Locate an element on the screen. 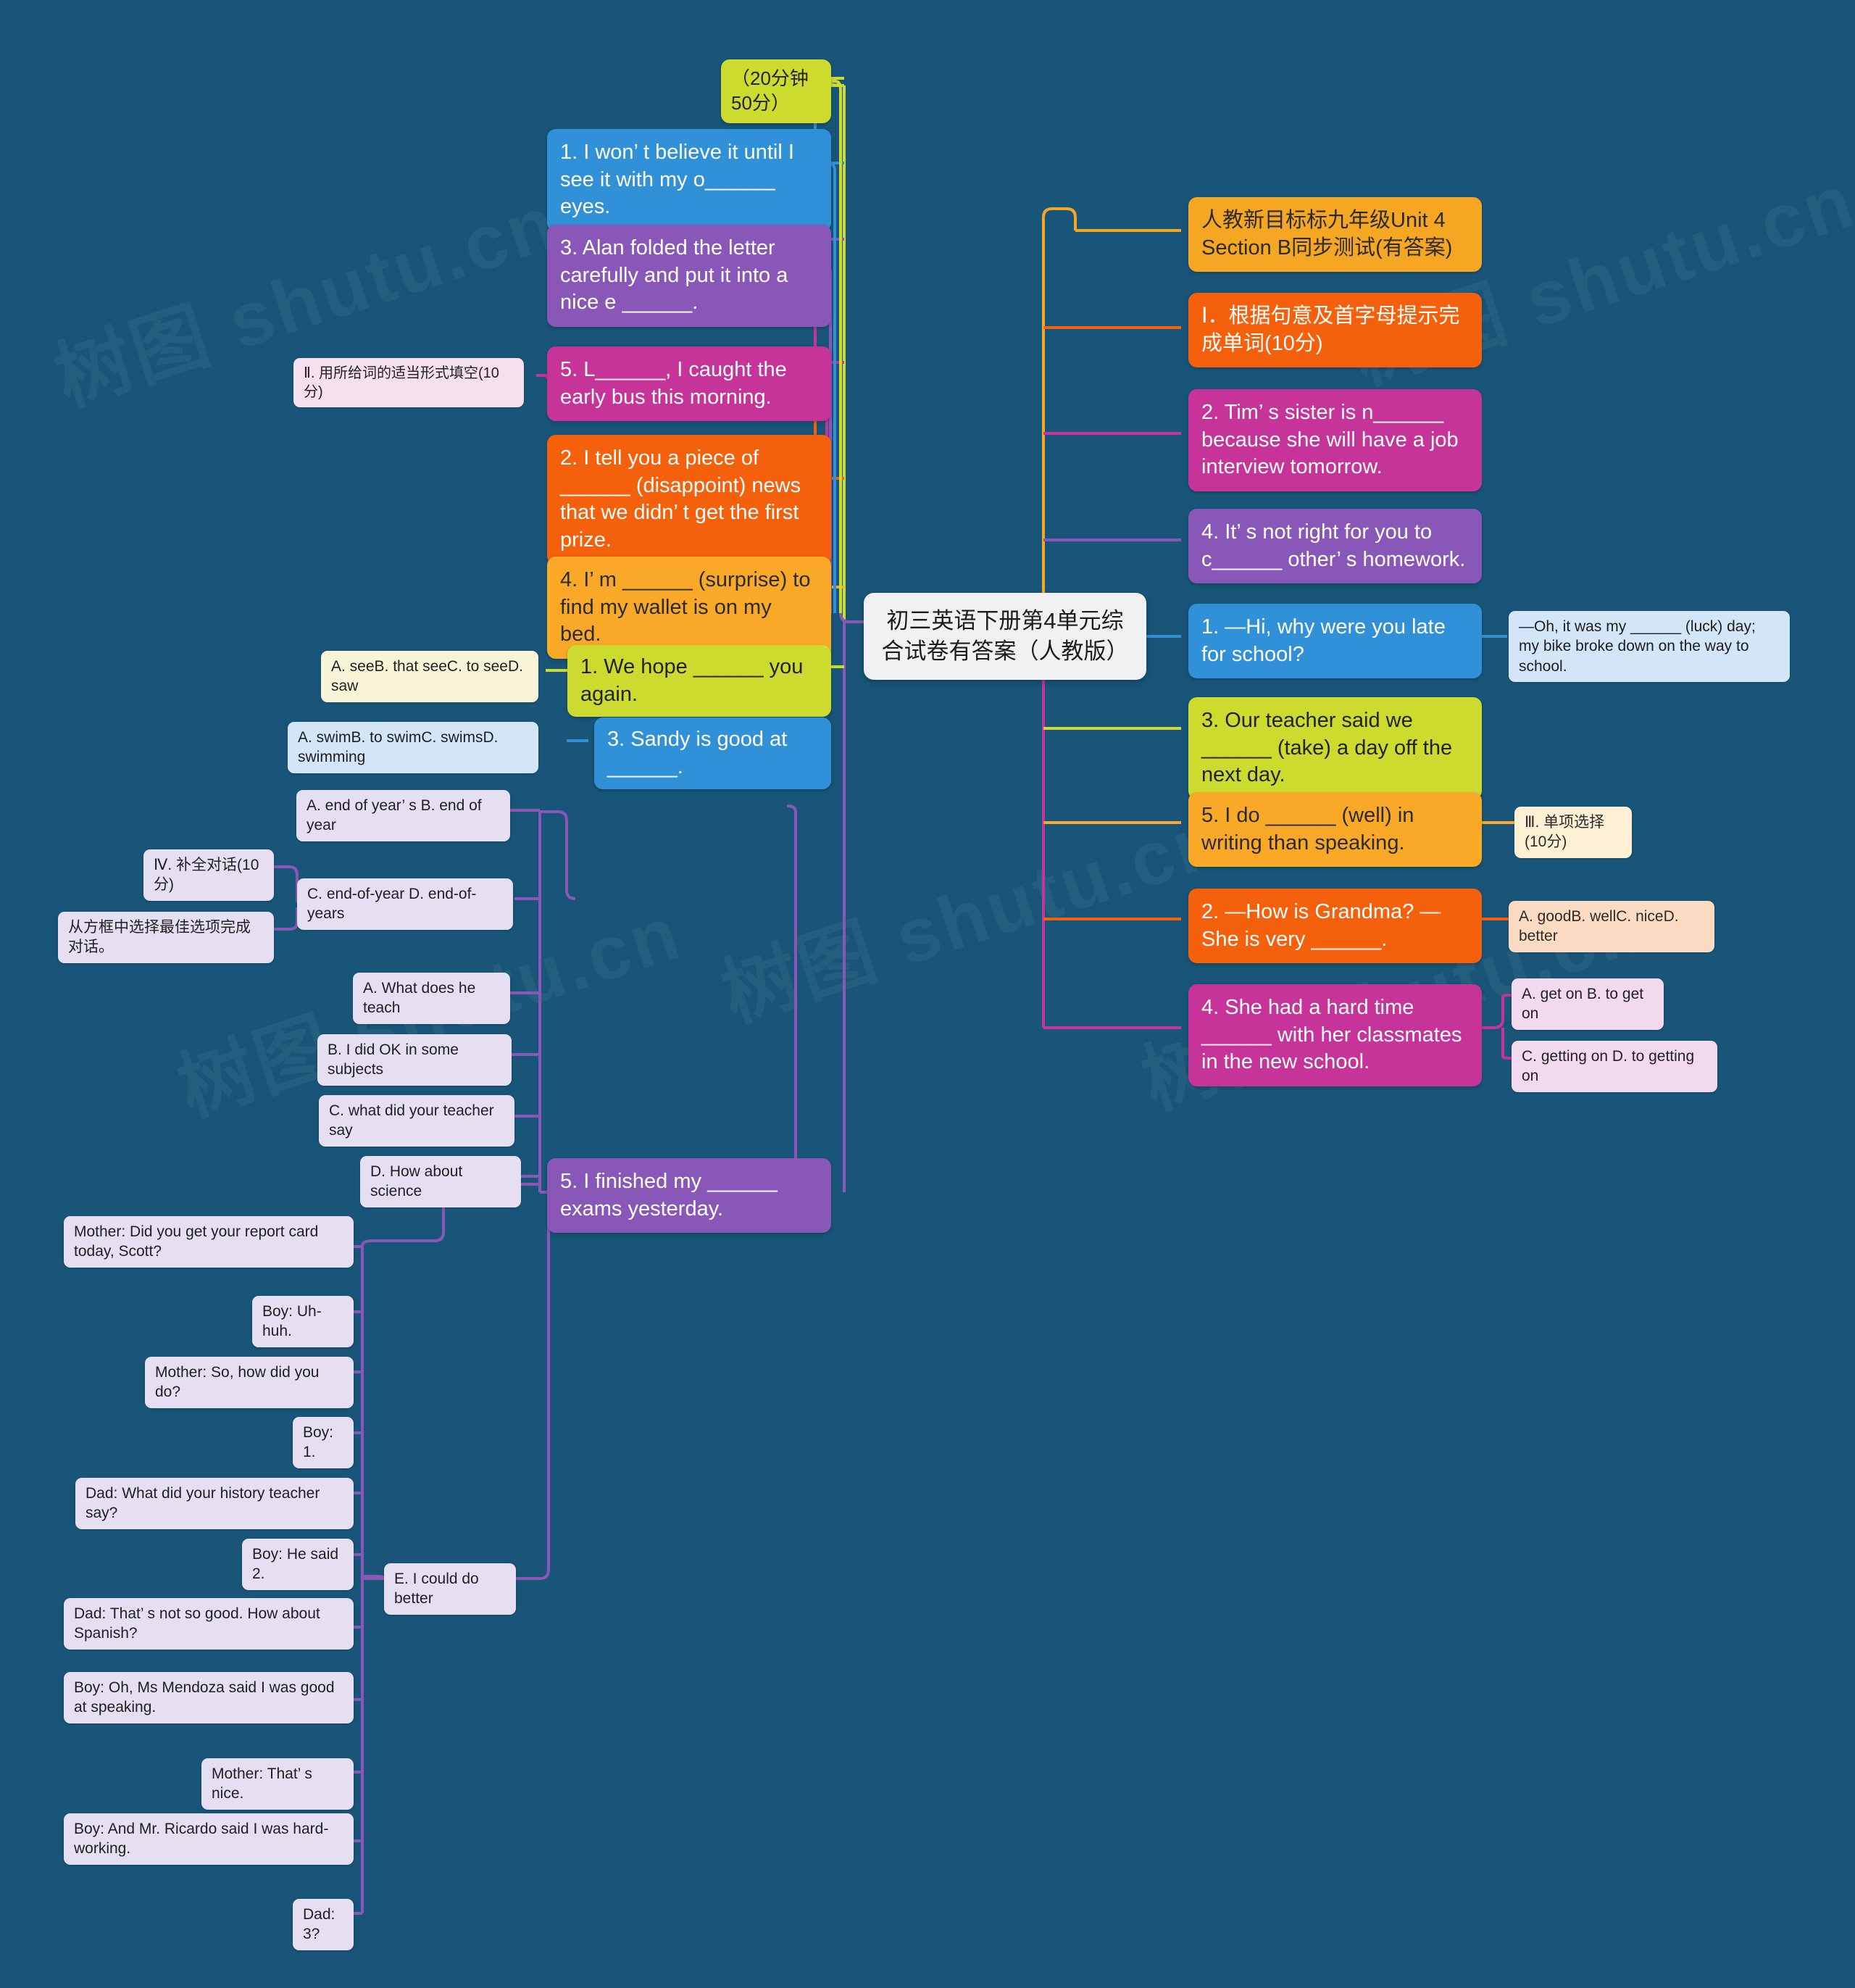  node-q3-sandy: 3. Sandy is good at ______. is located at coordinates (712, 754).